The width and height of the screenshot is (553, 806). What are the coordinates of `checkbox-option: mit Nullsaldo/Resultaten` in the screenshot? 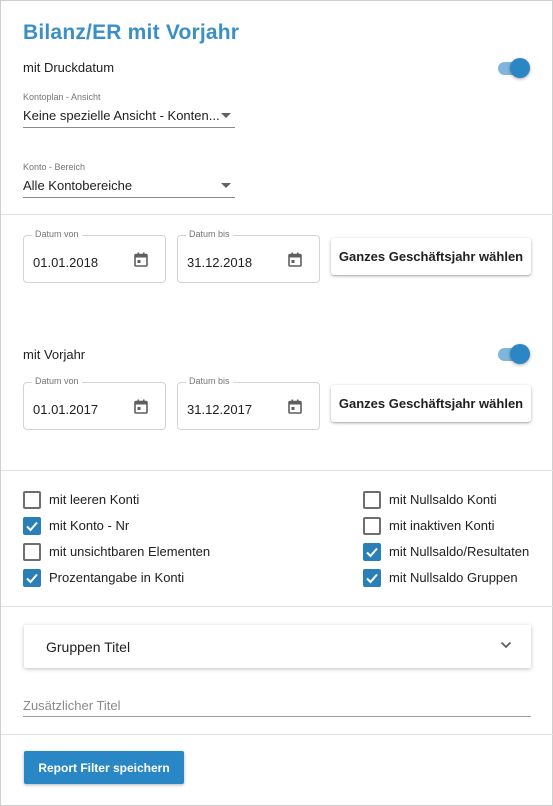 It's located at (458, 552).